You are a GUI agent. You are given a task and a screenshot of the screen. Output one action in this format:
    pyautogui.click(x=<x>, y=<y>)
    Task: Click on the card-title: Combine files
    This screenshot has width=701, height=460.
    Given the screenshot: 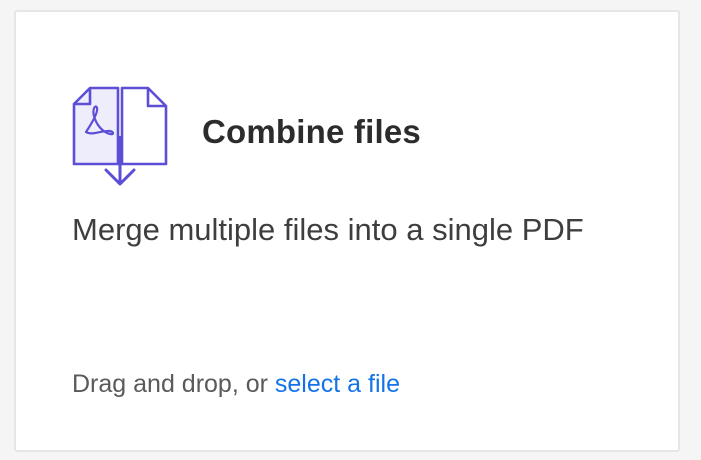 What is the action you would take?
    pyautogui.click(x=311, y=131)
    